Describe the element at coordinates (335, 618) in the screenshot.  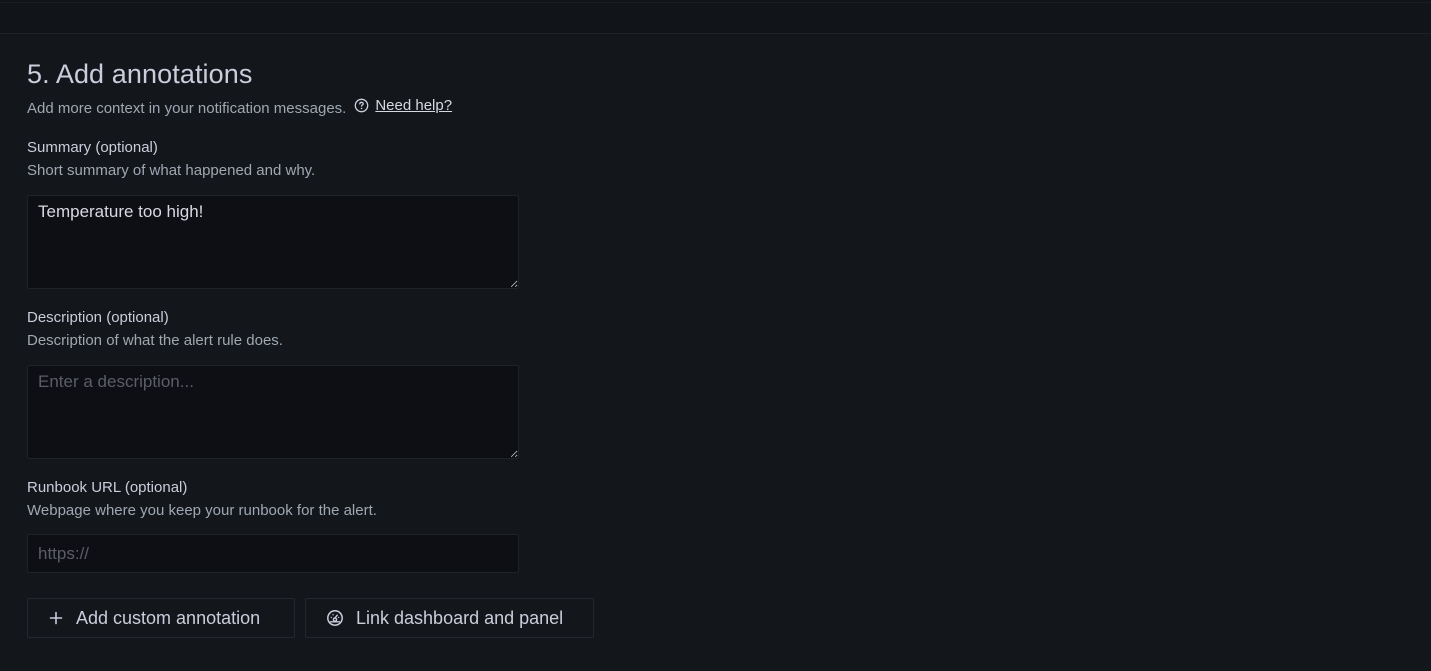
I see `dashboard-gauge-icon` at that location.